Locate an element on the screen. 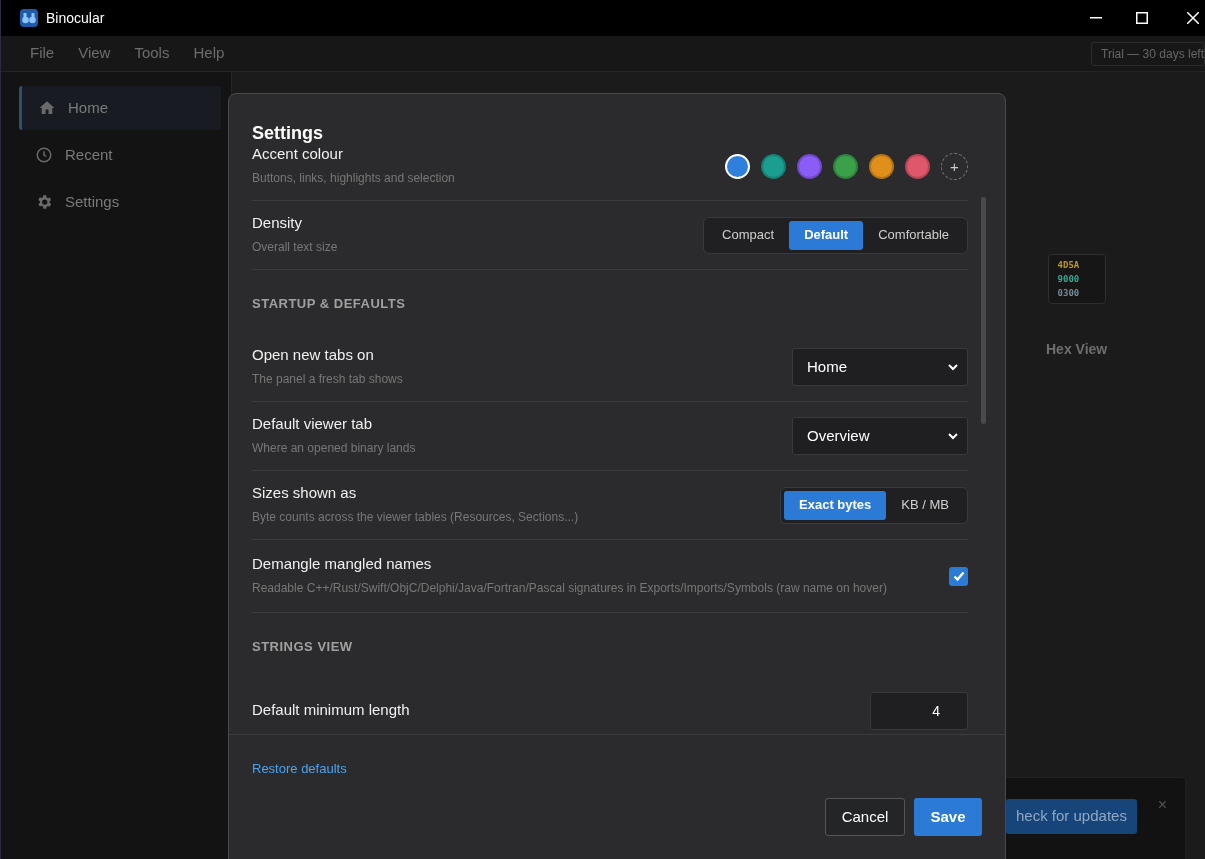 The height and width of the screenshot is (859, 1205). check-updates-button: heck for updates is located at coordinates (1071, 816).